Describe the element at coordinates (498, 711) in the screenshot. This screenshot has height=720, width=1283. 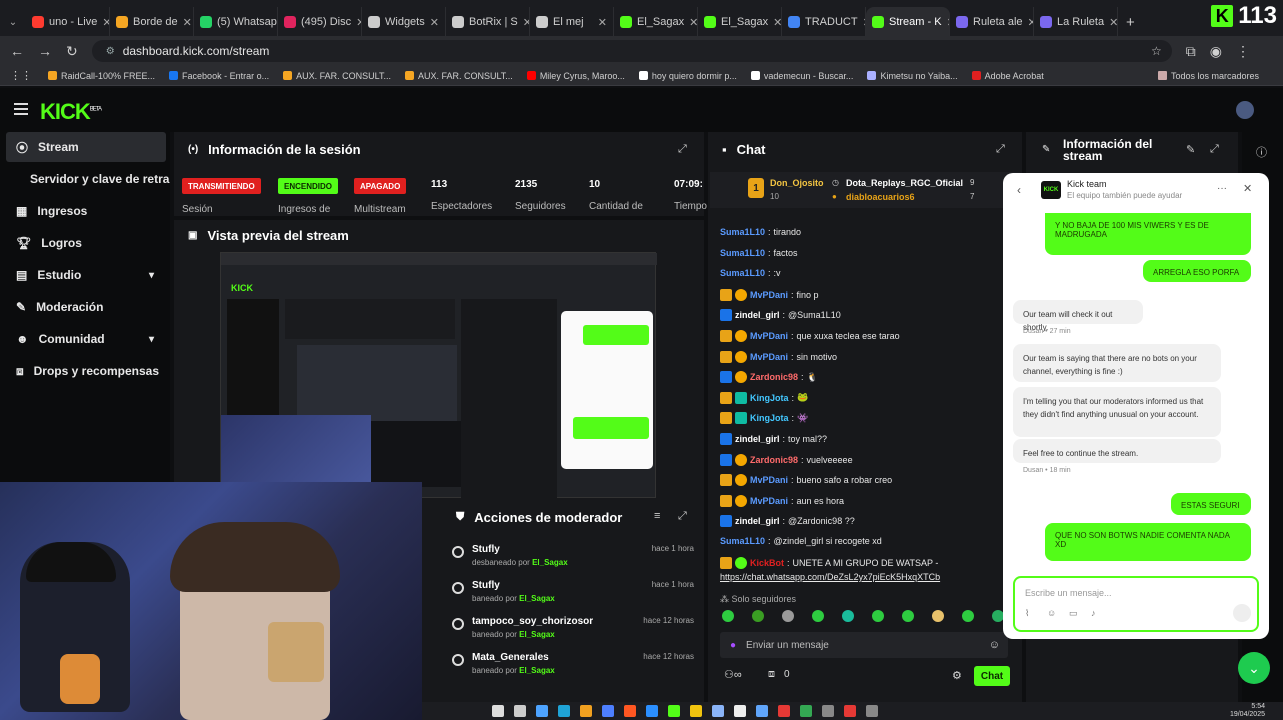
I see `search-icon` at that location.